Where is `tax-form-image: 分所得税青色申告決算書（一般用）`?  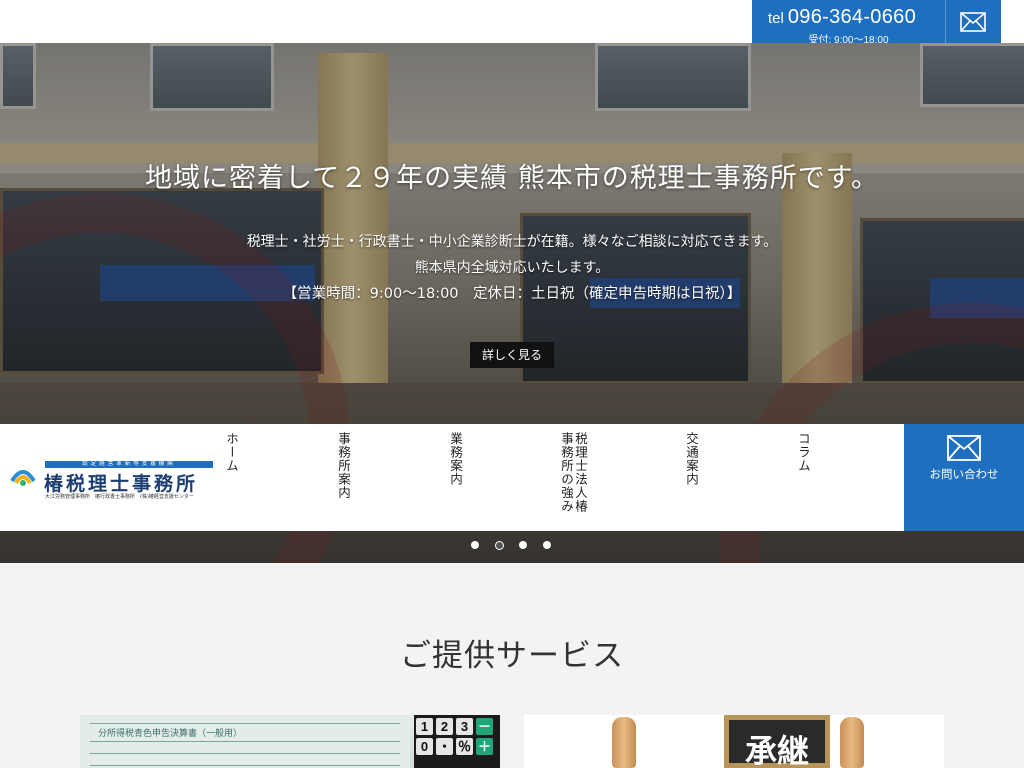 tax-form-image: 分所得税青色申告決算書（一般用） is located at coordinates (245, 741).